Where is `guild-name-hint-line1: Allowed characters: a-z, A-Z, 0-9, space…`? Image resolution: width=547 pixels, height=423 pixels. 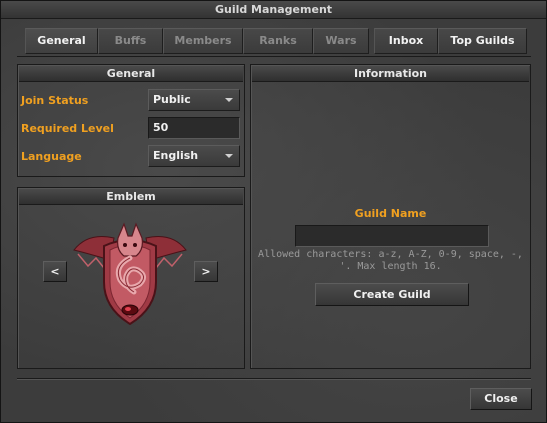
guild-name-hint-line1: Allowed characters: a-z, A-Z, 0-9, space… is located at coordinates (390, 254).